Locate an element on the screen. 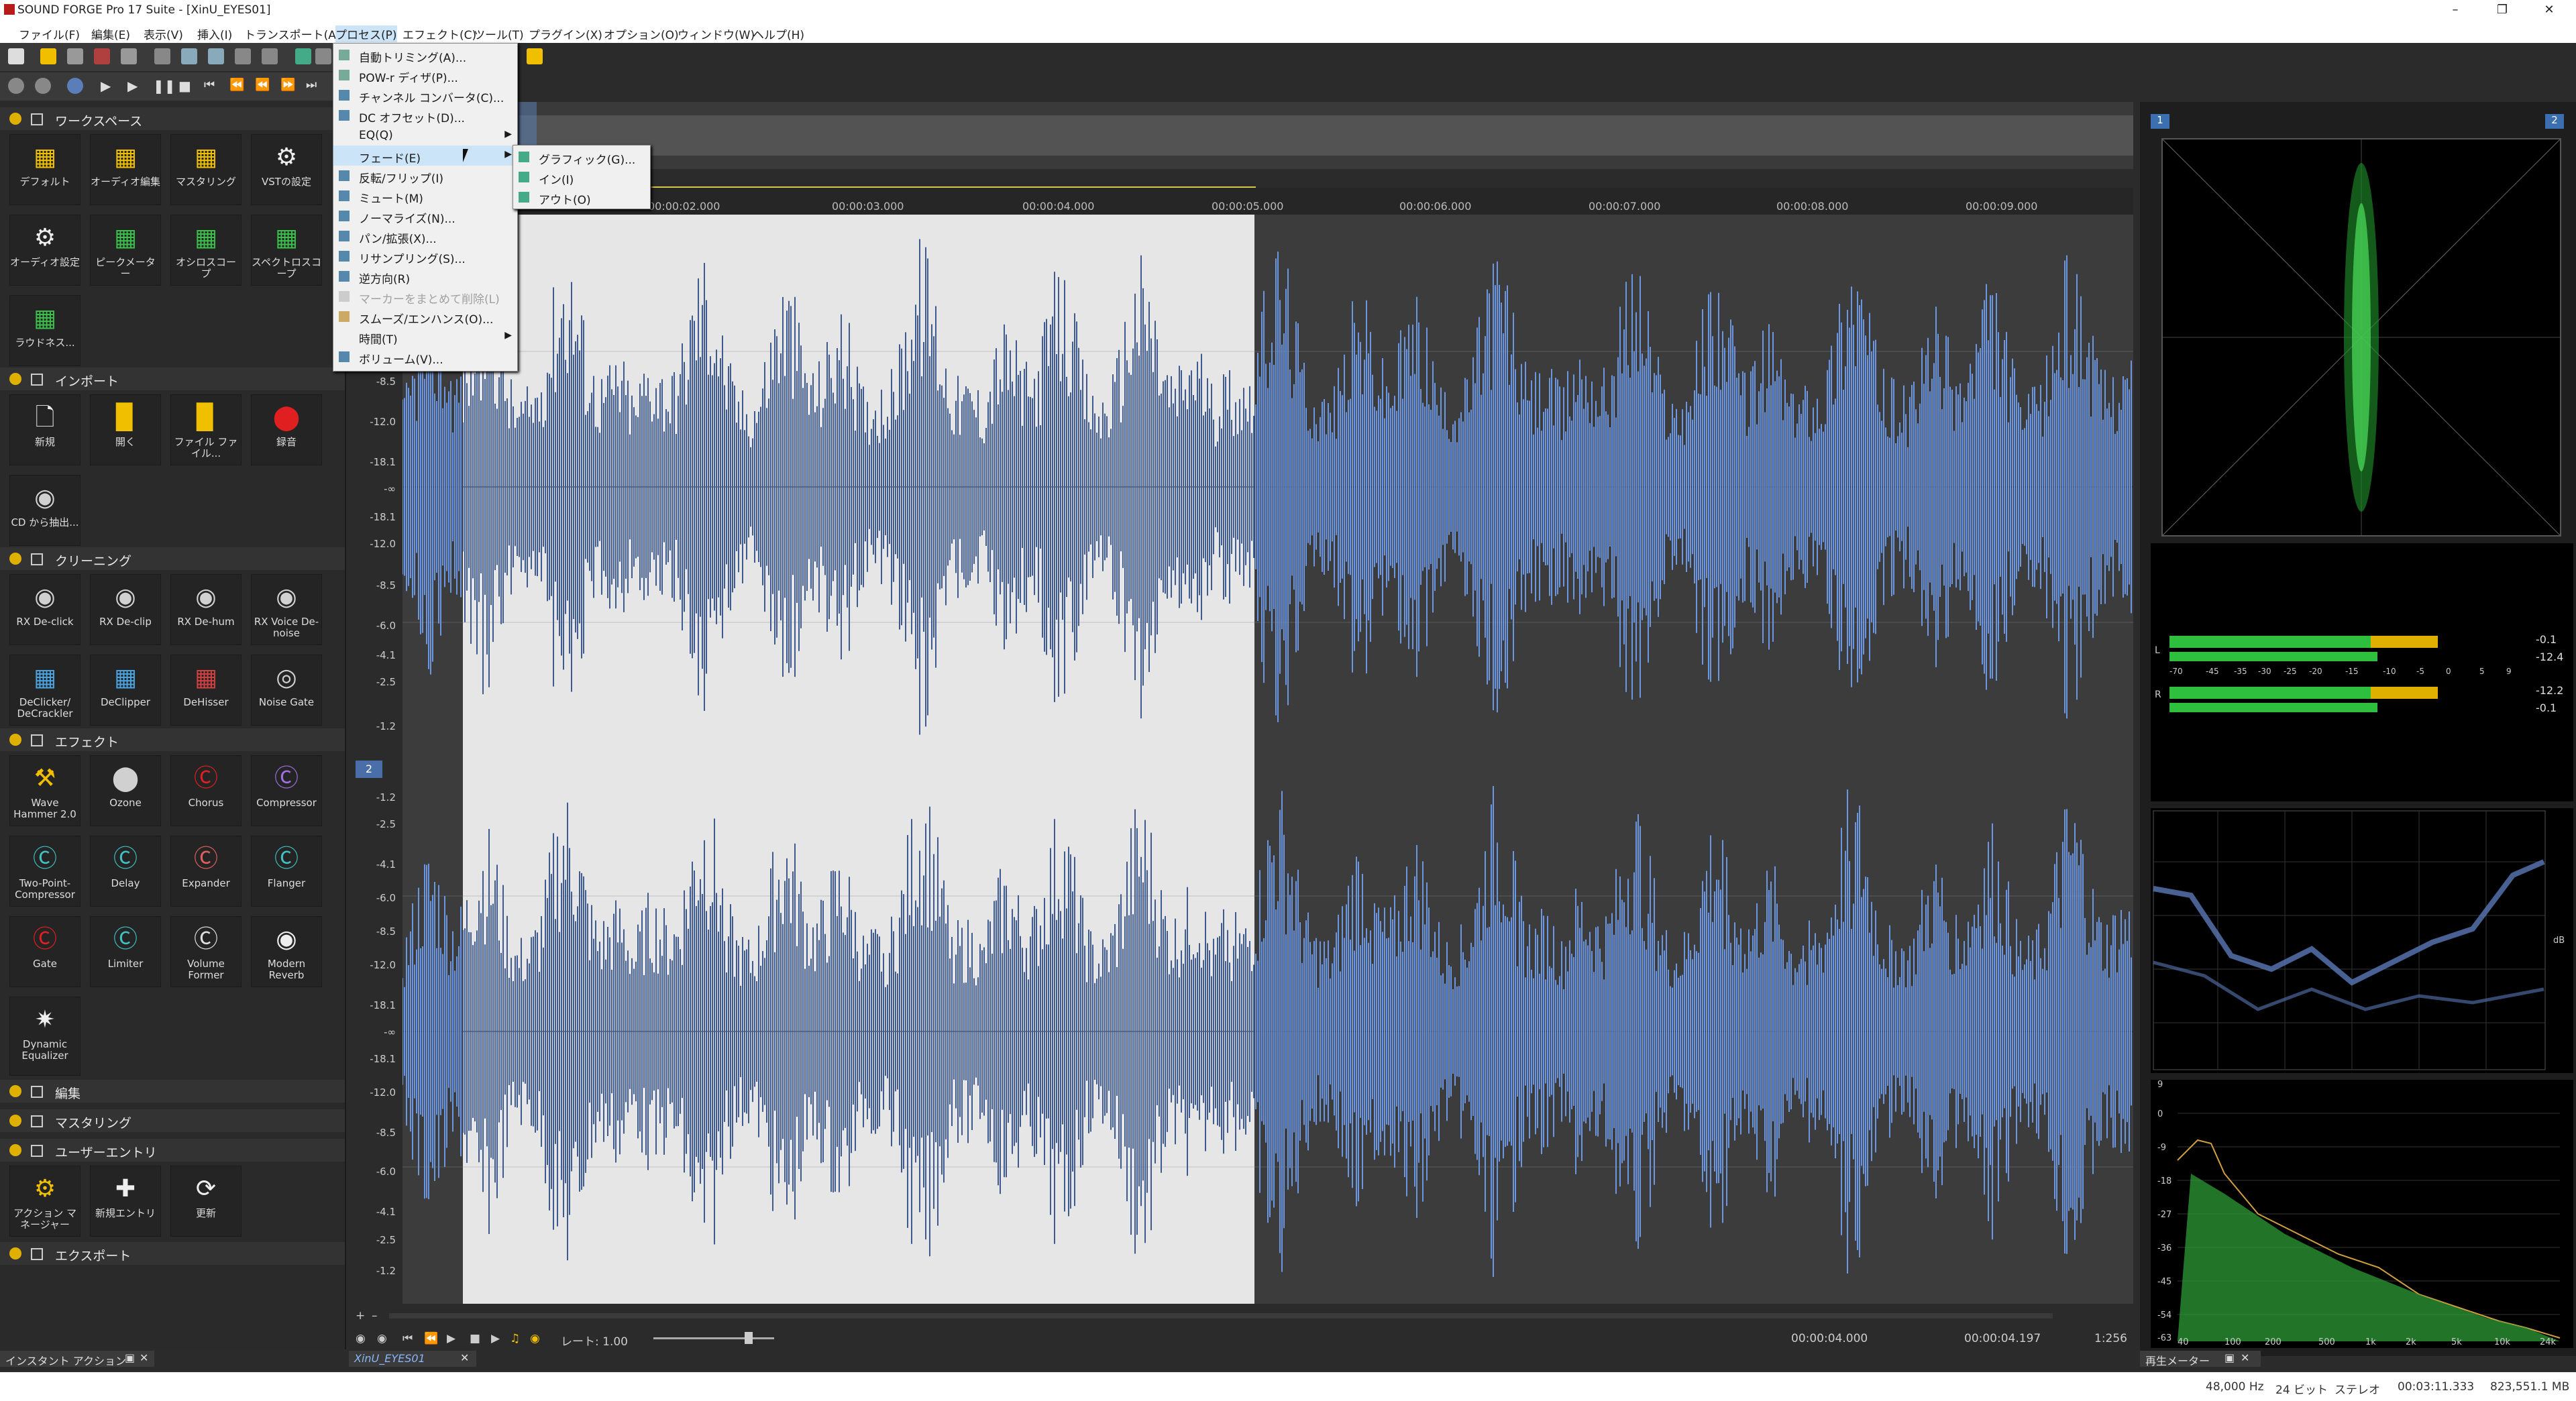 This screenshot has width=2576, height=1401. open-folder-icon is located at coordinates (48, 56).